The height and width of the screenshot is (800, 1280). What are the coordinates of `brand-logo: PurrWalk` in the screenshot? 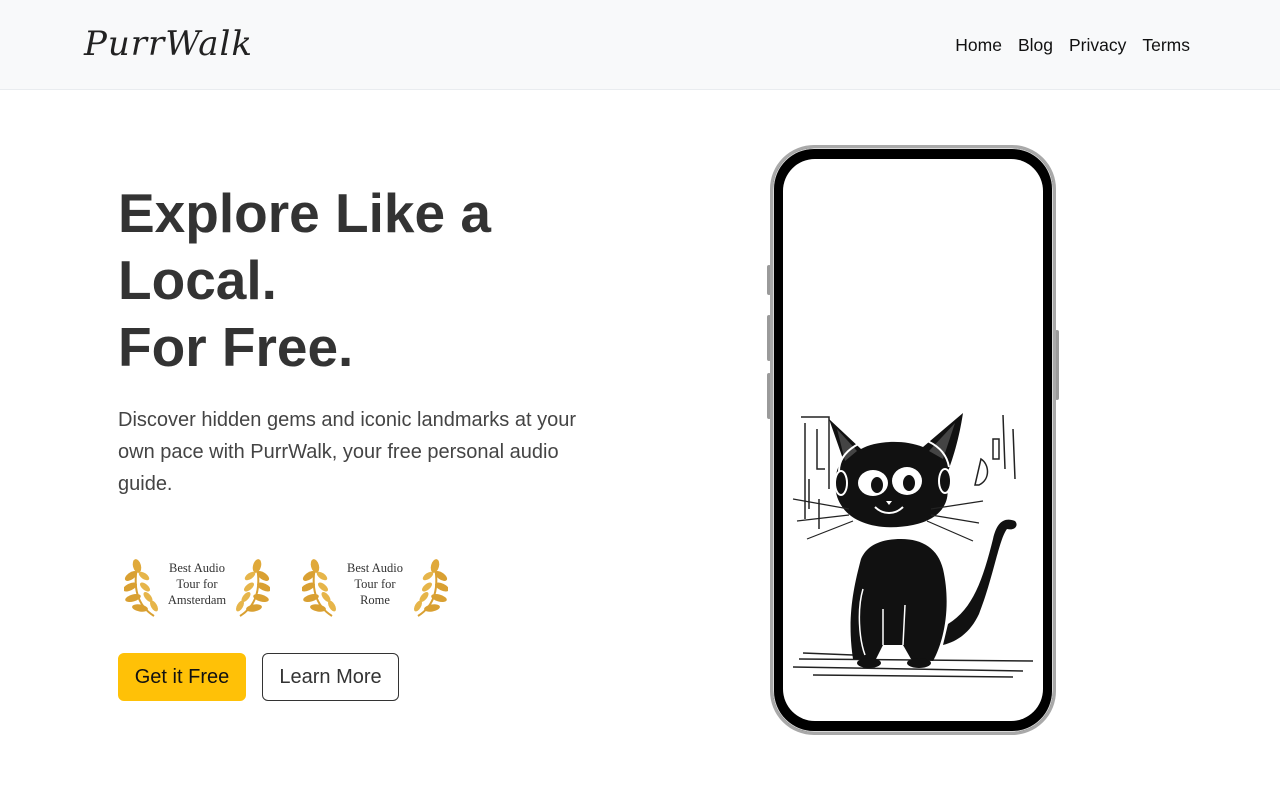 It's located at (168, 44).